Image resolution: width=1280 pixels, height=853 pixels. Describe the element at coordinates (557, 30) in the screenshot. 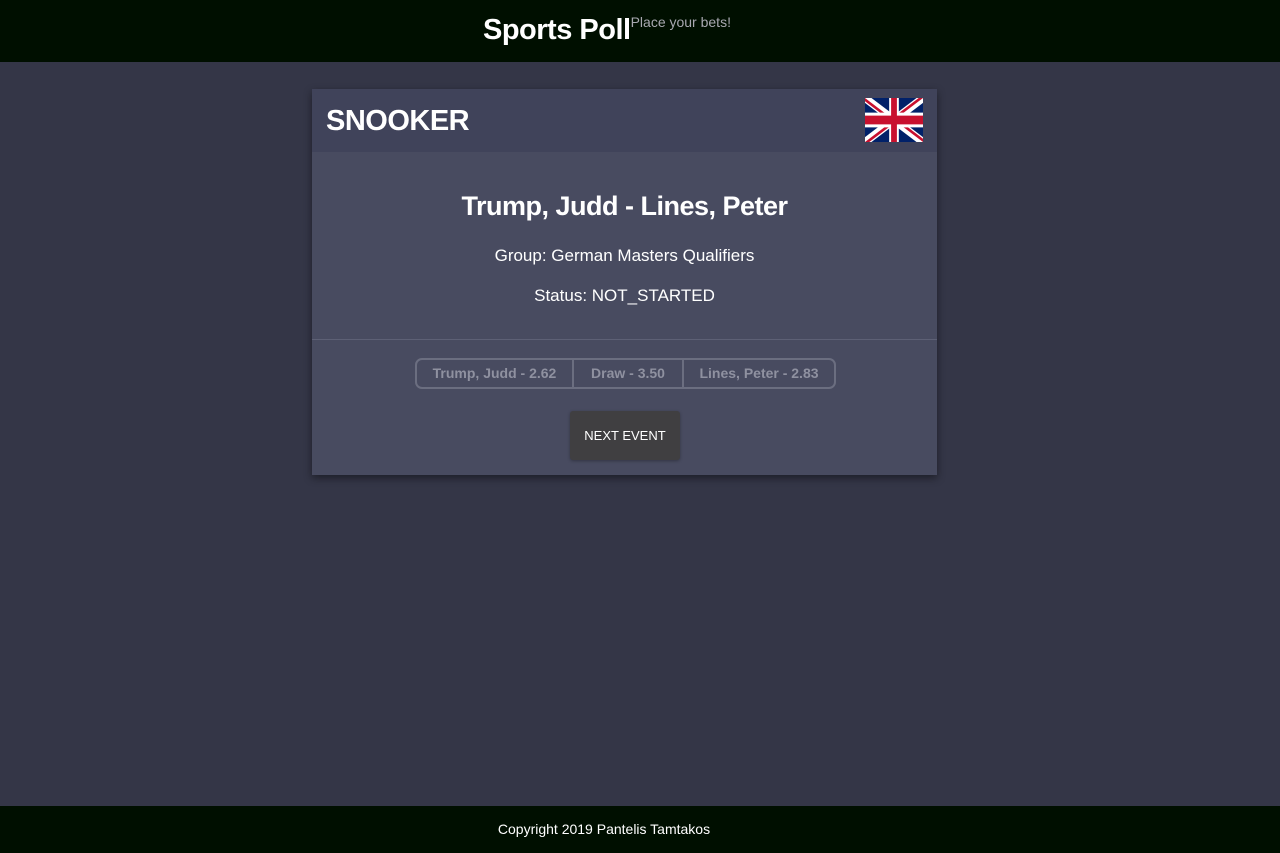

I see `app-title: Sports Poll` at that location.